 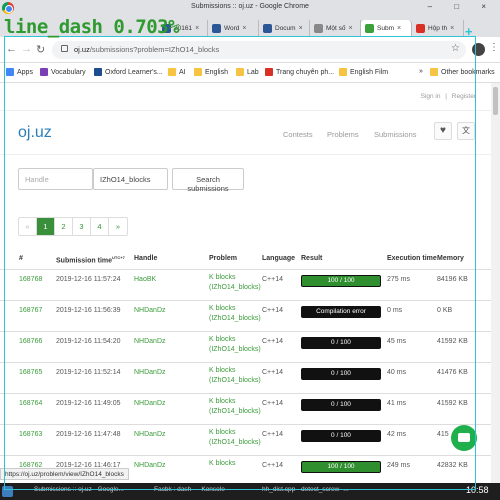 What do you see at coordinates (412, 258) in the screenshot?
I see `header-exec-time: Execution time` at bounding box center [412, 258].